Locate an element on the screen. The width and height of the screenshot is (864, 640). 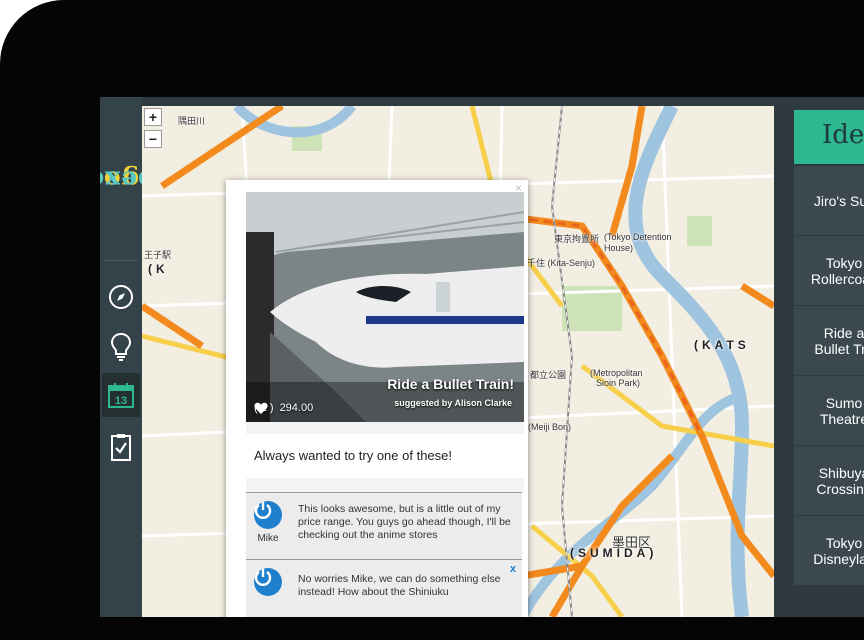
map-district-sumida: (SUMIDA) is located at coordinates (614, 553).